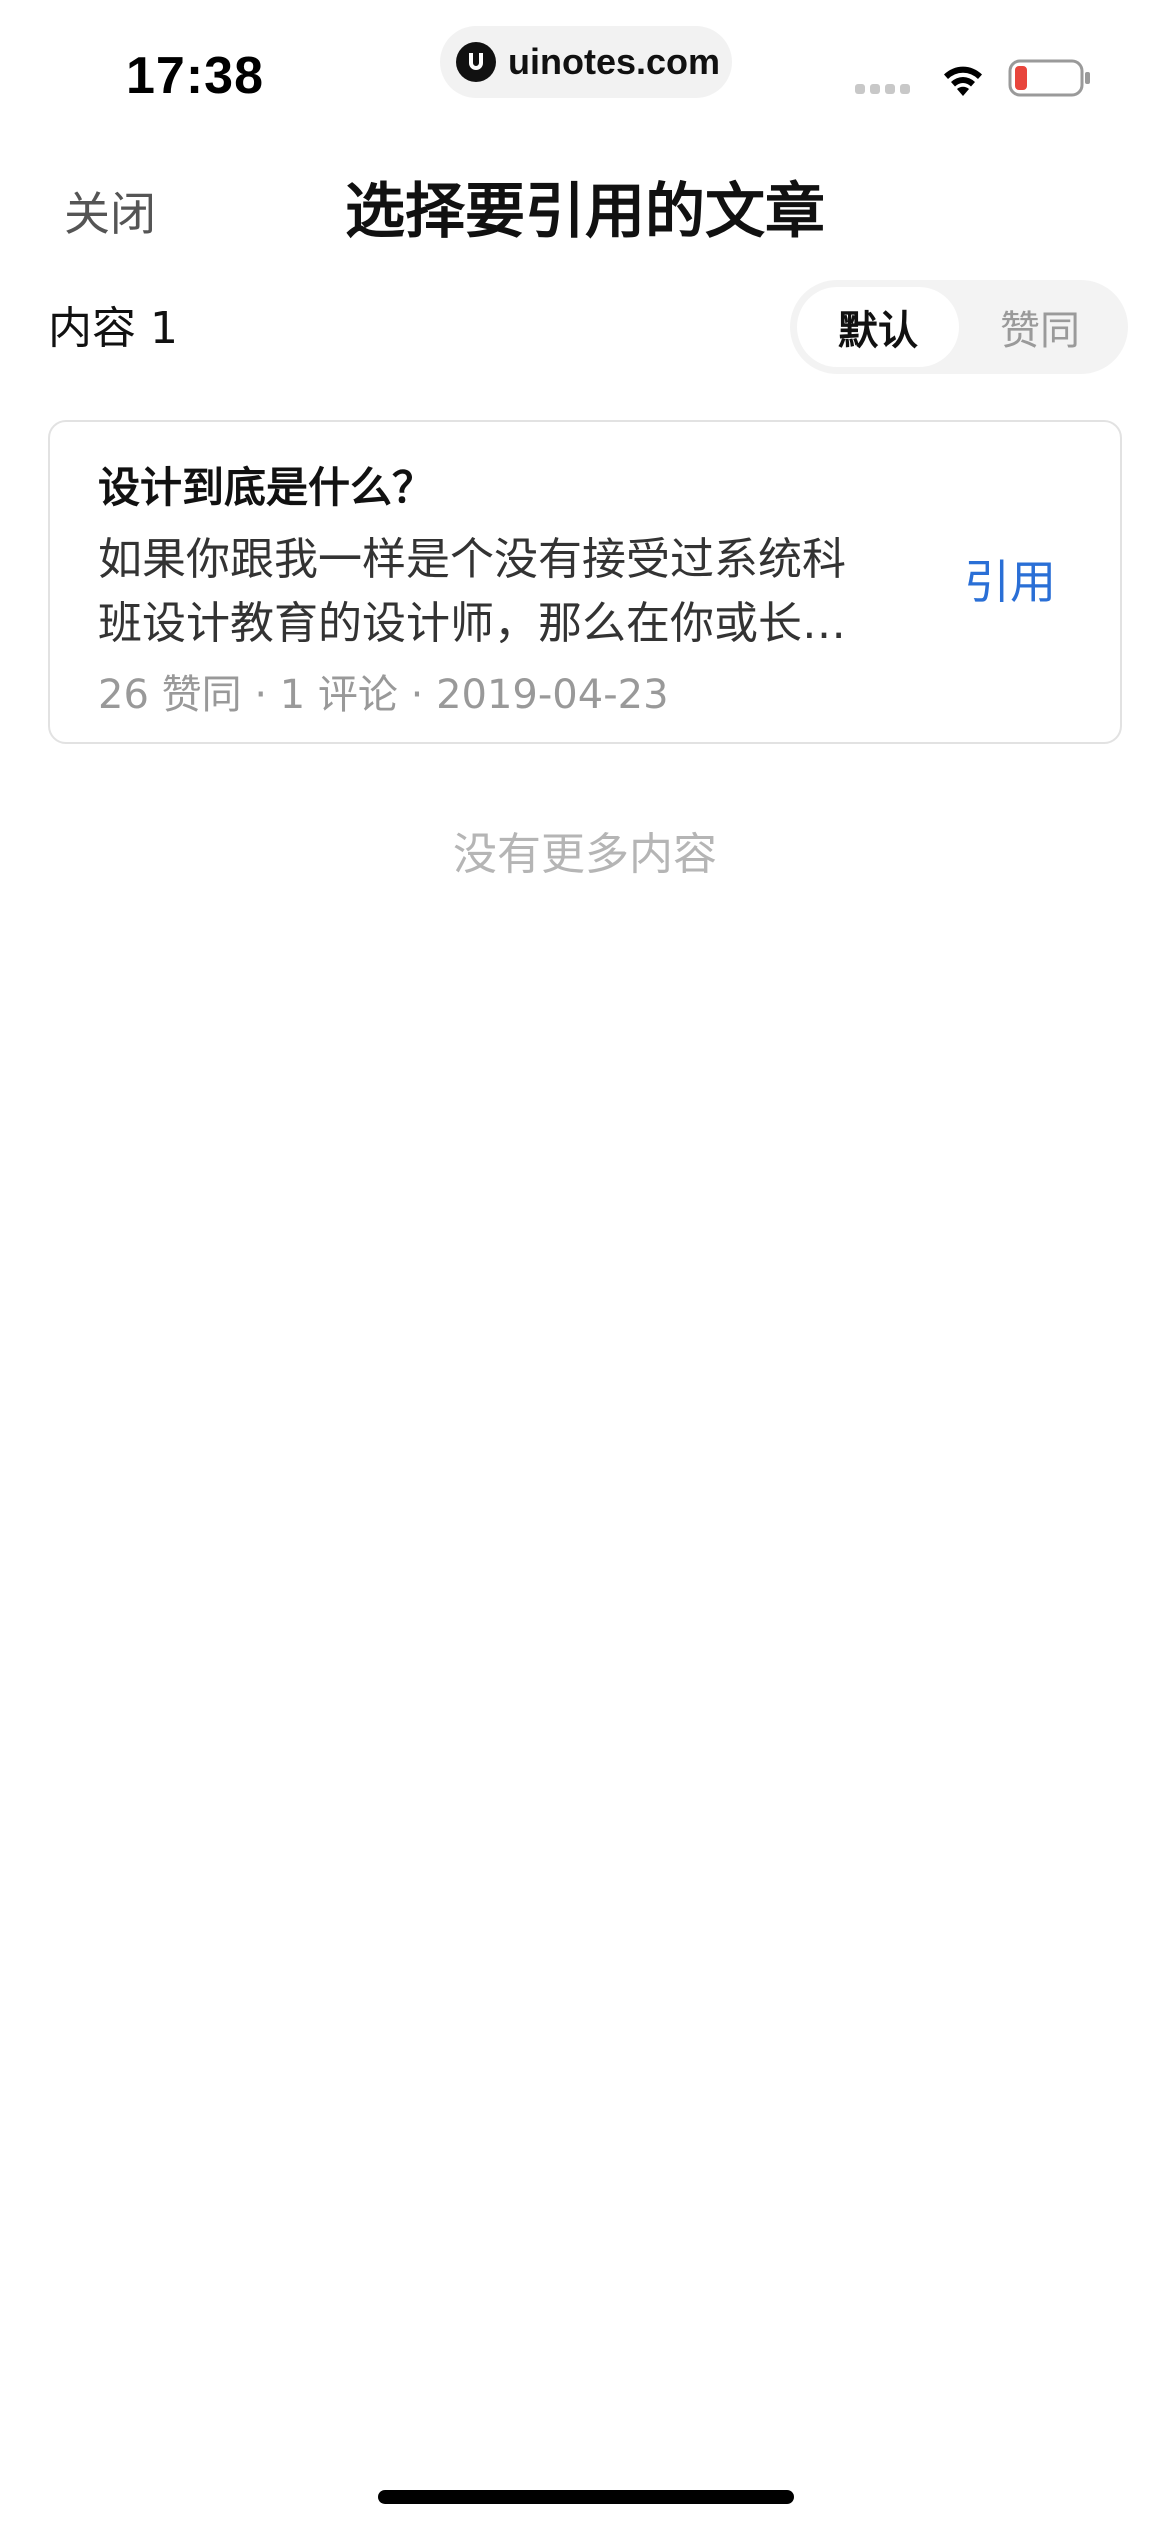 This screenshot has width=1170, height=2532. What do you see at coordinates (585, 212) in the screenshot?
I see `page-title: 选择要引用的文章` at bounding box center [585, 212].